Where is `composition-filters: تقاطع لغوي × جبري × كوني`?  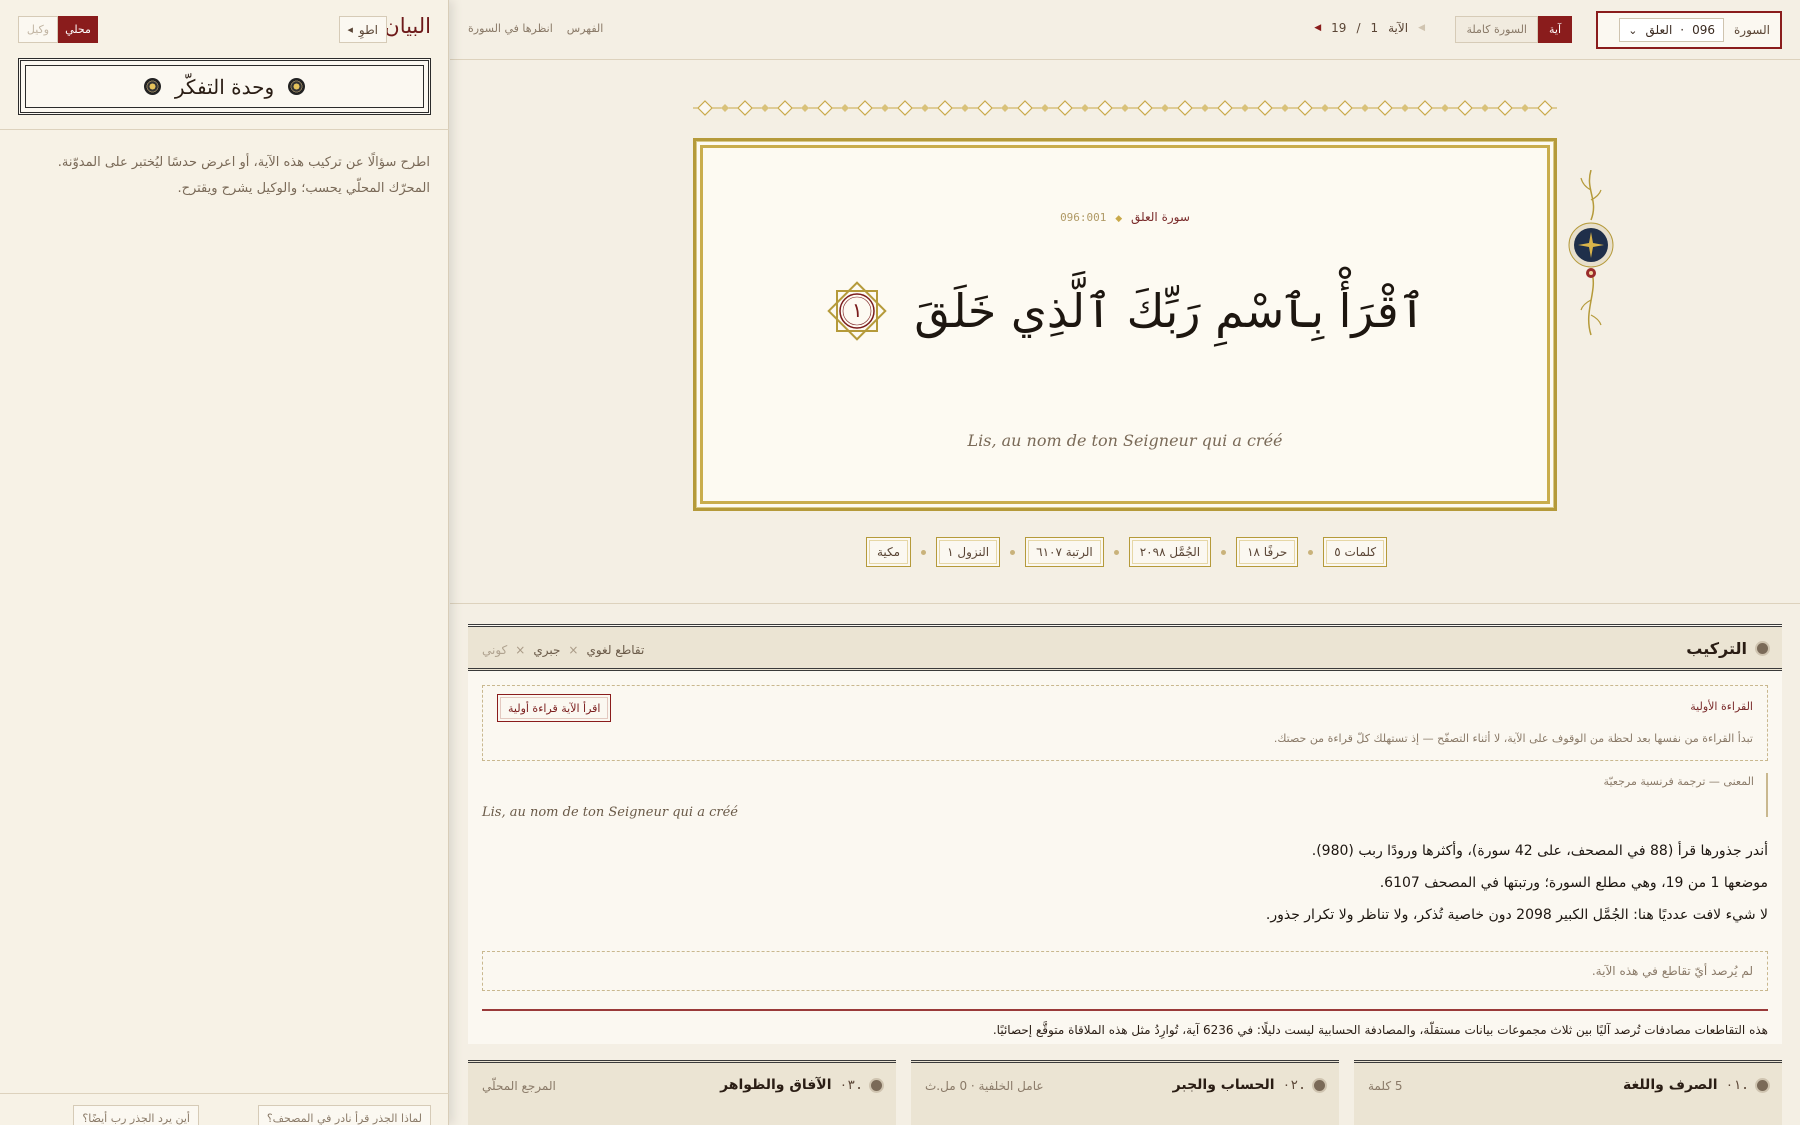 composition-filters: تقاطع لغوي × جبري × كوني is located at coordinates (563, 650).